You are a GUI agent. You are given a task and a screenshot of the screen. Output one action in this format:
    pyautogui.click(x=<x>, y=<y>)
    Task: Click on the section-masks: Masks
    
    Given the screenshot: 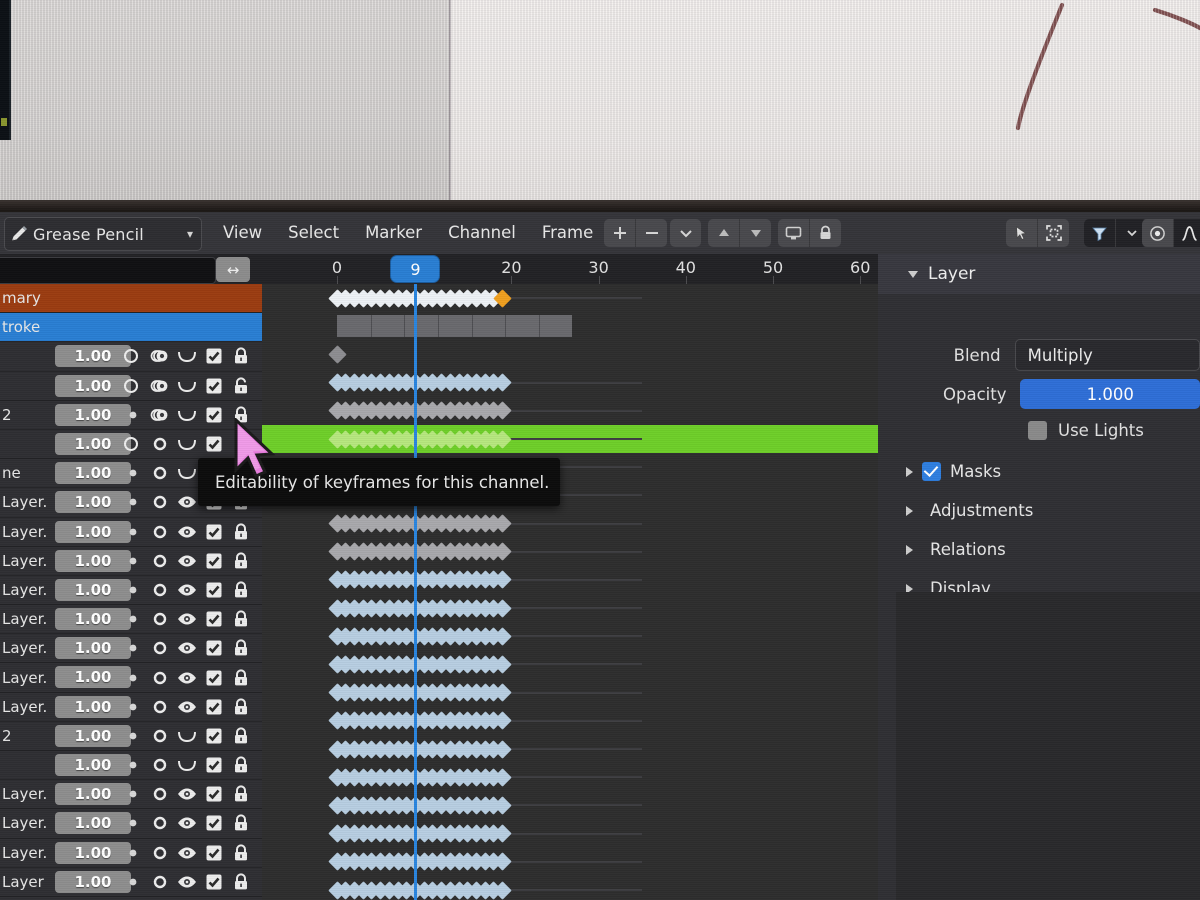 What is the action you would take?
    pyautogui.click(x=953, y=471)
    